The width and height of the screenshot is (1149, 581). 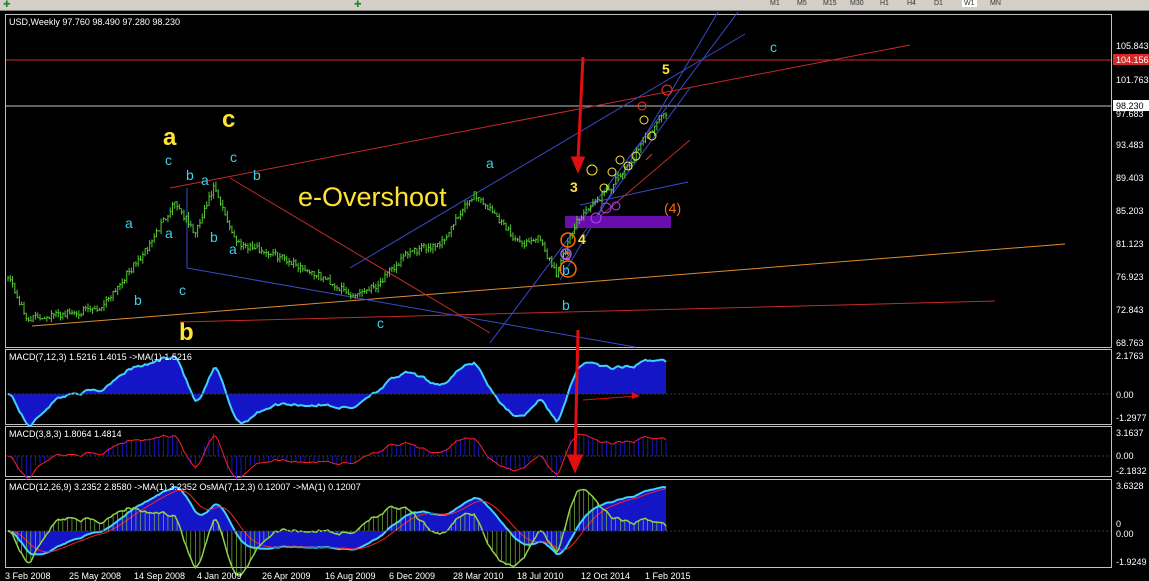 I want to click on macd1-series, so click(x=558, y=391).